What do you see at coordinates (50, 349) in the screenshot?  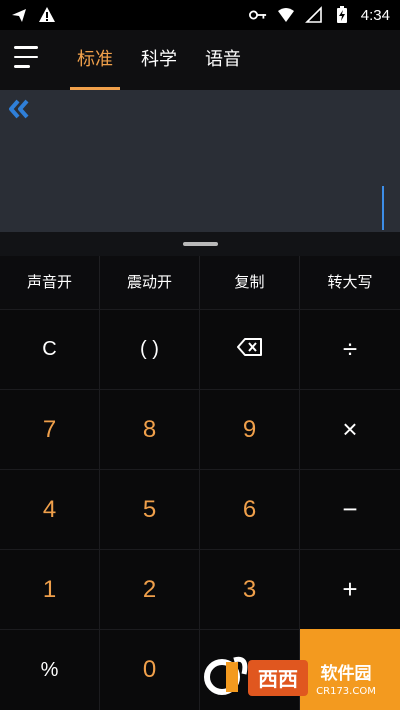 I see `clear-button: C` at bounding box center [50, 349].